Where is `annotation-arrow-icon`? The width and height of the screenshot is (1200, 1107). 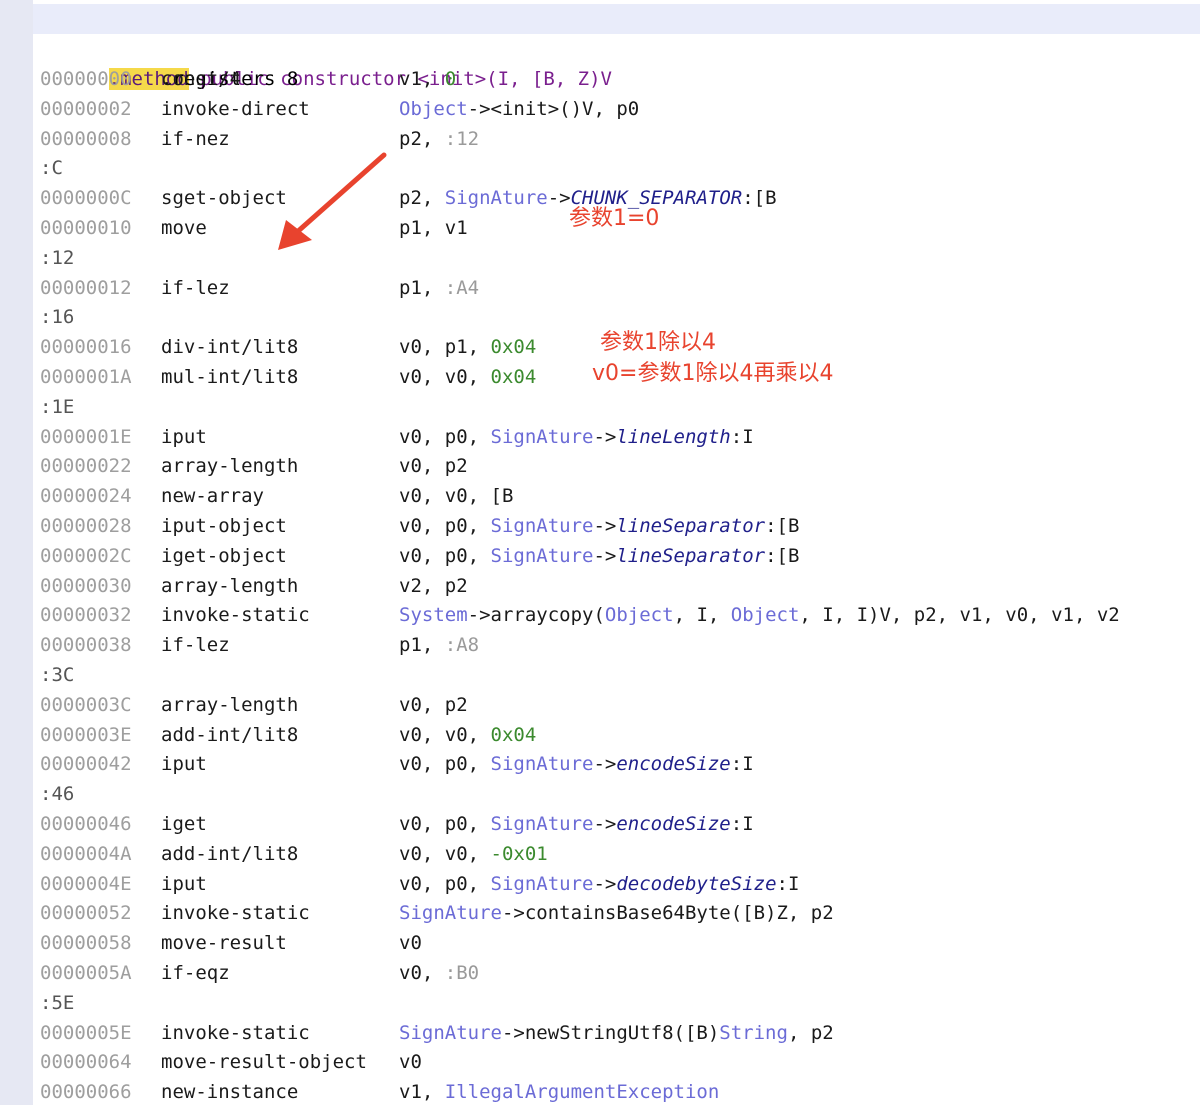 annotation-arrow-icon is located at coordinates (332, 201).